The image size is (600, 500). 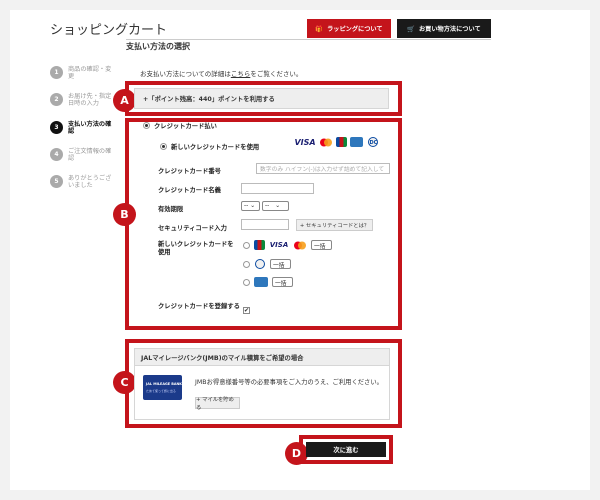 I want to click on credit-card-option: クレジットカード払い, so click(x=180, y=125).